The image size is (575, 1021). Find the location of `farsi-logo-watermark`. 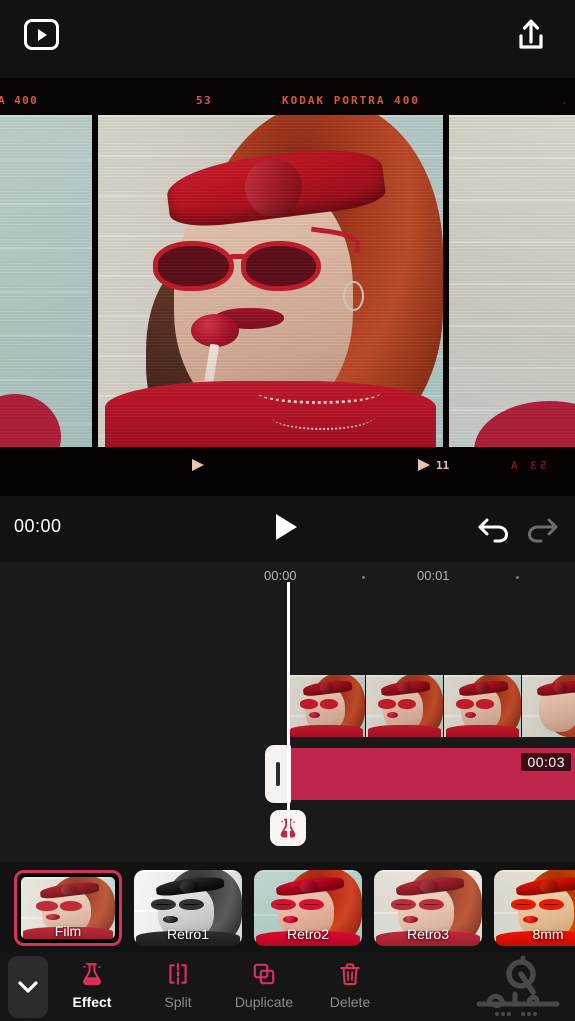

farsi-logo-watermark is located at coordinates (517, 987).